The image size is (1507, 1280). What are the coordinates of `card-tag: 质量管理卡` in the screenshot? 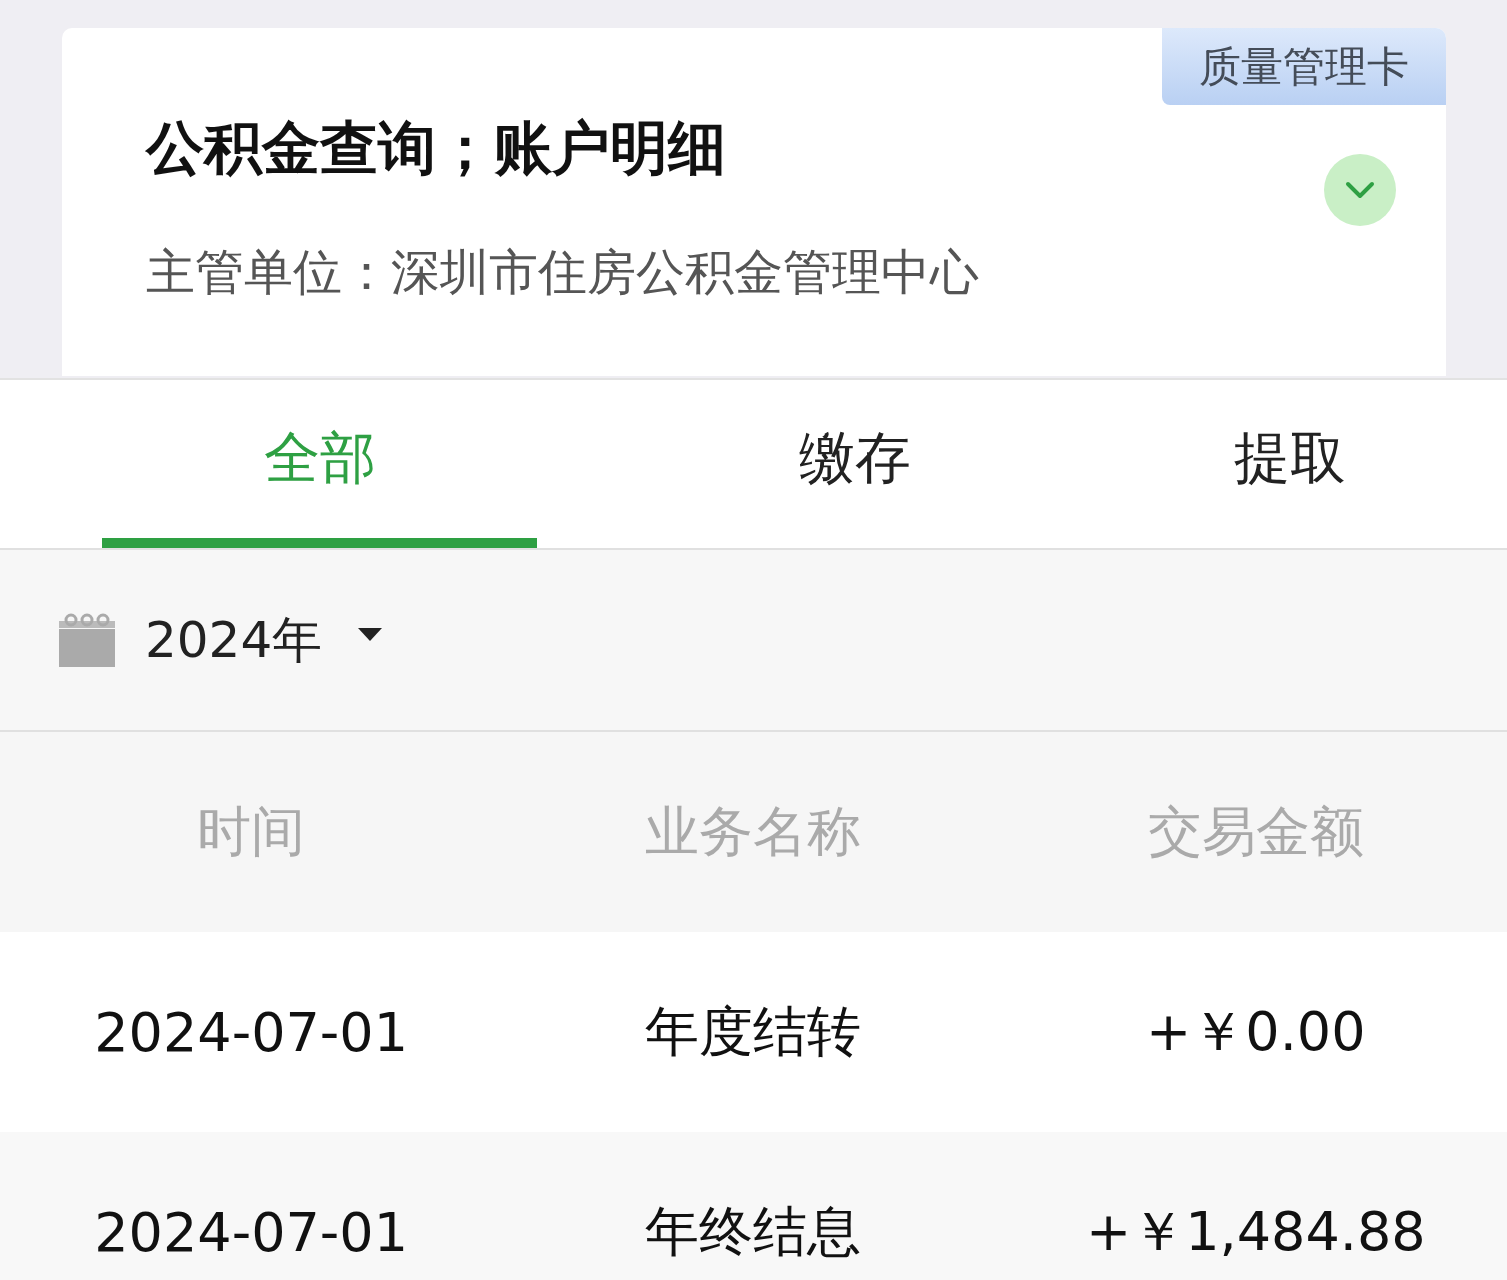 It's located at (1304, 66).